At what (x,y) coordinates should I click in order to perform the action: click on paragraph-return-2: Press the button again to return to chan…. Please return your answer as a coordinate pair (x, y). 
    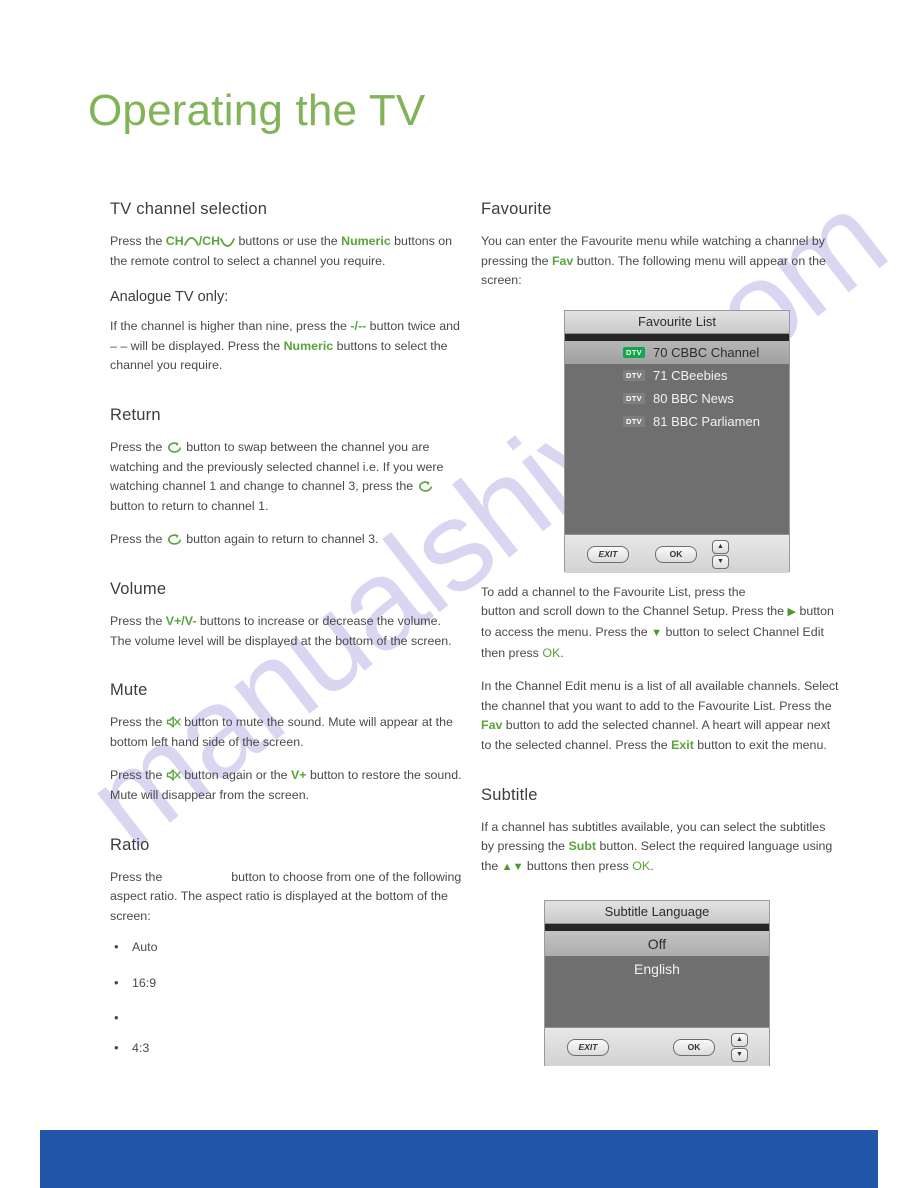
    Looking at the image, I should click on (286, 540).